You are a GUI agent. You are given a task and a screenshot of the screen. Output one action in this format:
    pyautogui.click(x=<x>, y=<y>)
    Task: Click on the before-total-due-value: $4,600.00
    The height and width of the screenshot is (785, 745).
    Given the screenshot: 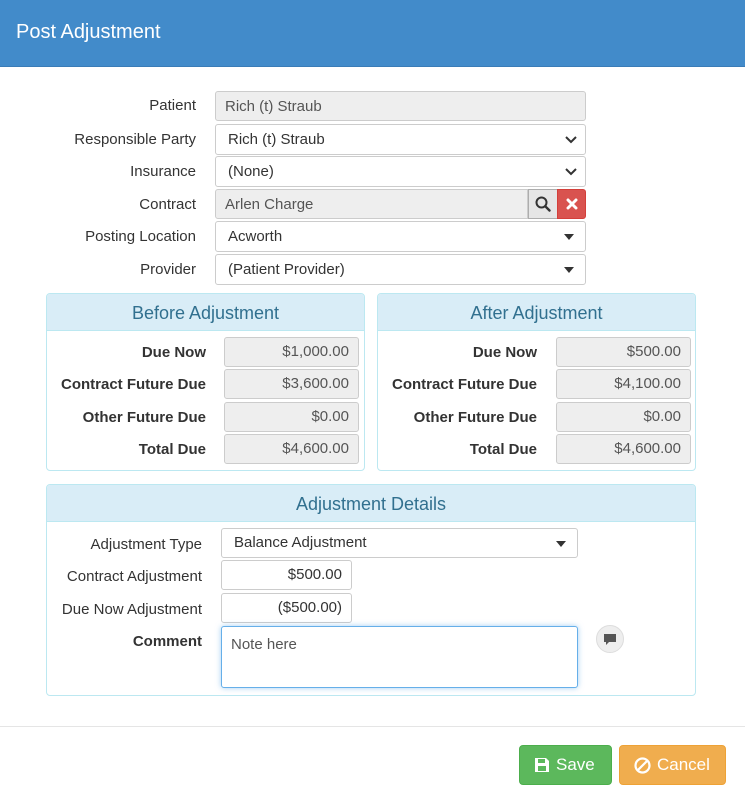 What is the action you would take?
    pyautogui.click(x=291, y=449)
    